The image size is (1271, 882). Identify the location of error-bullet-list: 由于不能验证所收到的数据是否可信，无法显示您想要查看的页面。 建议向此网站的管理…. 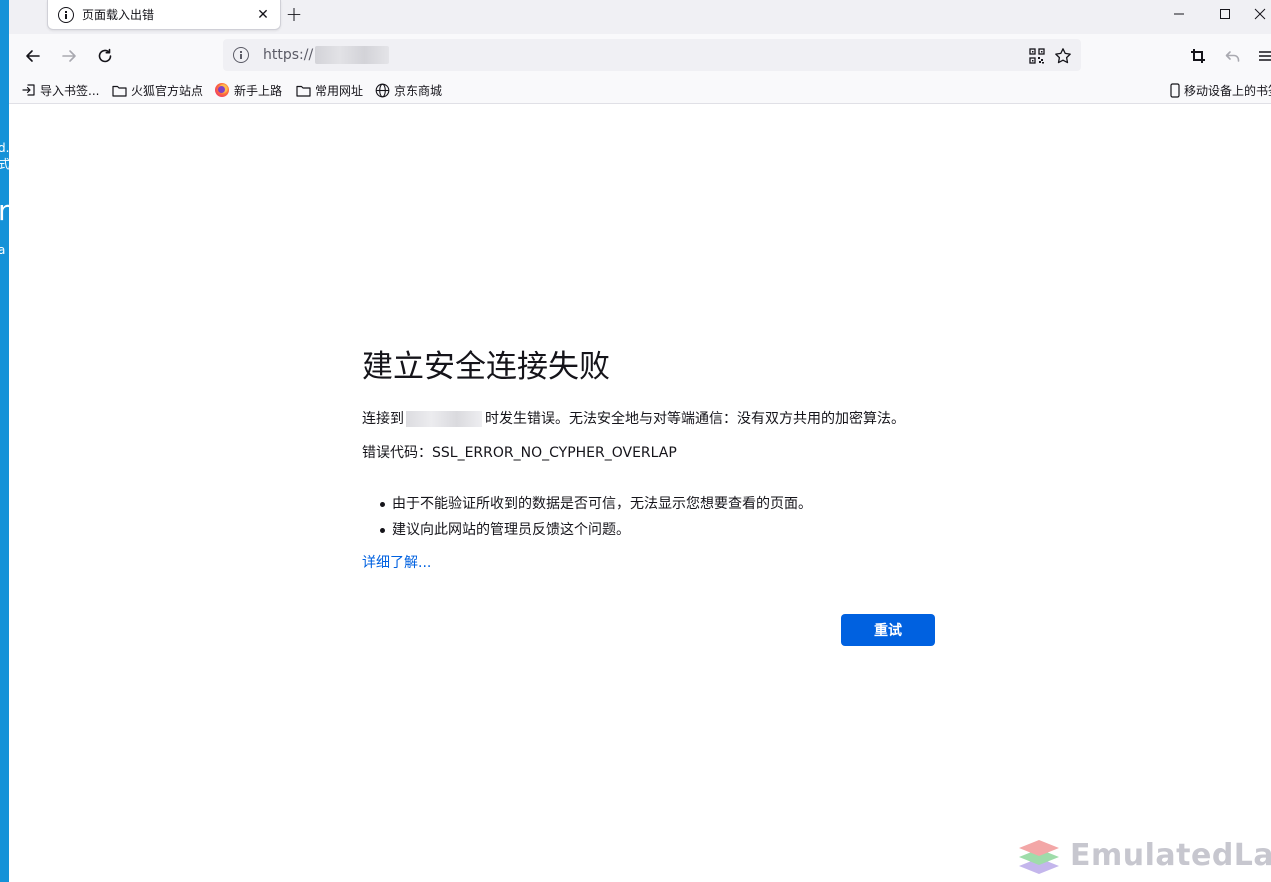
(652, 517).